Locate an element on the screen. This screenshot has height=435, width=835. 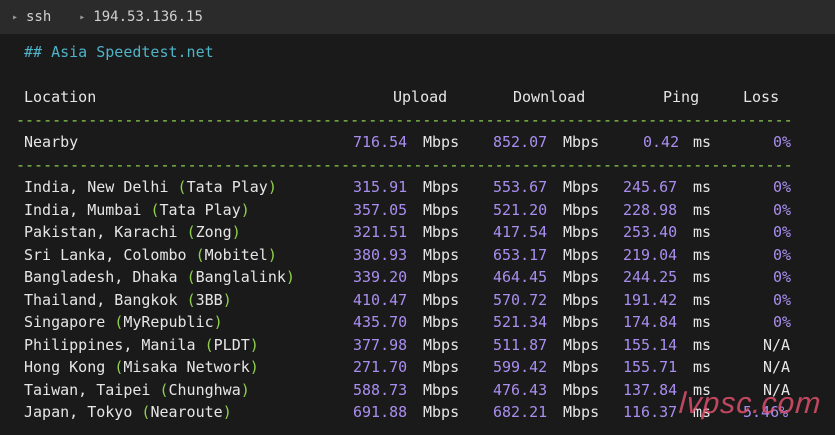
ping-value: 219.04 is located at coordinates (650, 254).